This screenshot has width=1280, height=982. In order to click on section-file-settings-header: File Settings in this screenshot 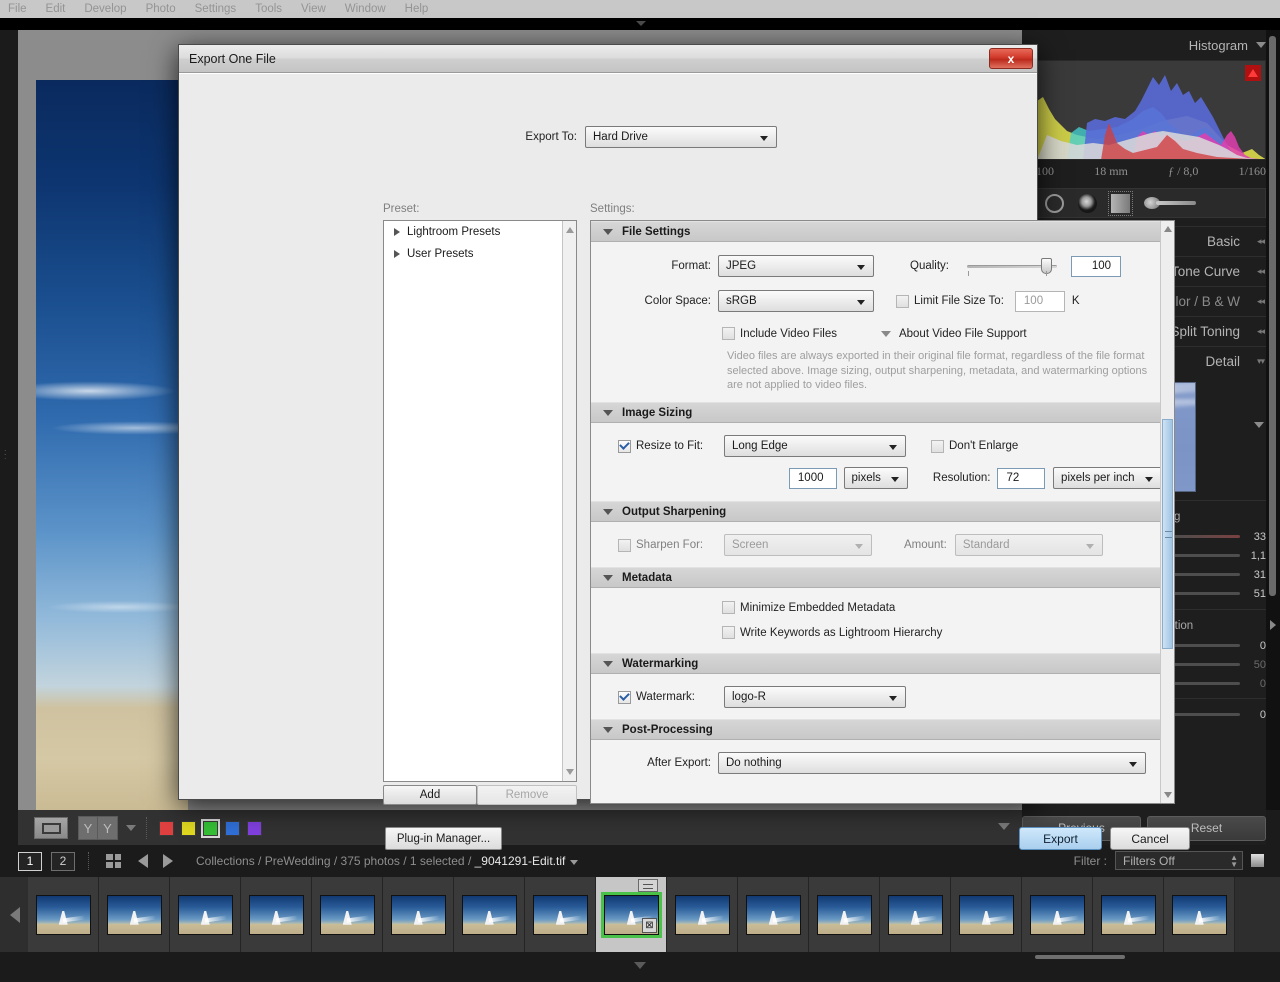, I will do `click(882, 231)`.